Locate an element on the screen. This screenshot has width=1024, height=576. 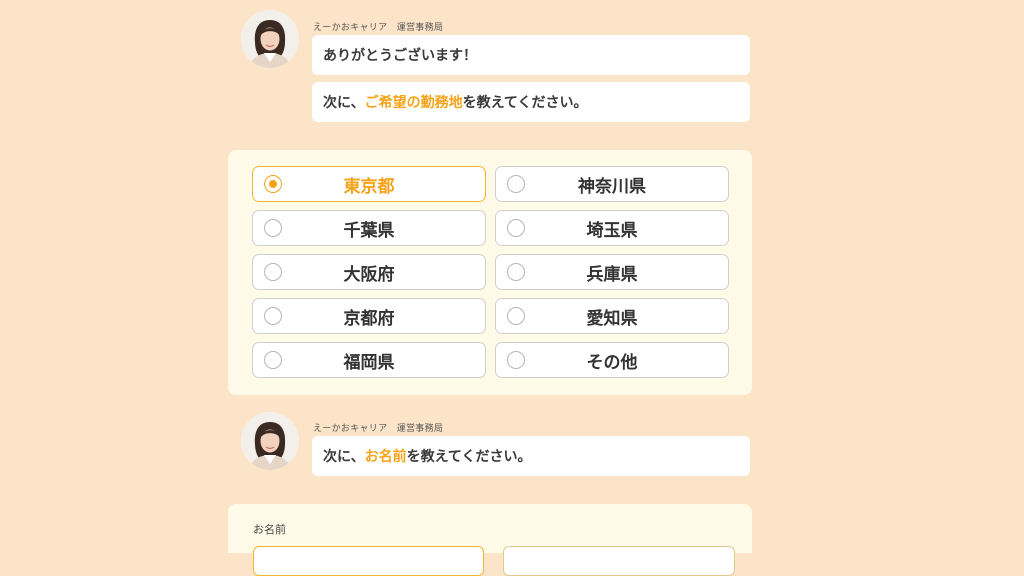
location-option: 京都府 is located at coordinates (369, 316).